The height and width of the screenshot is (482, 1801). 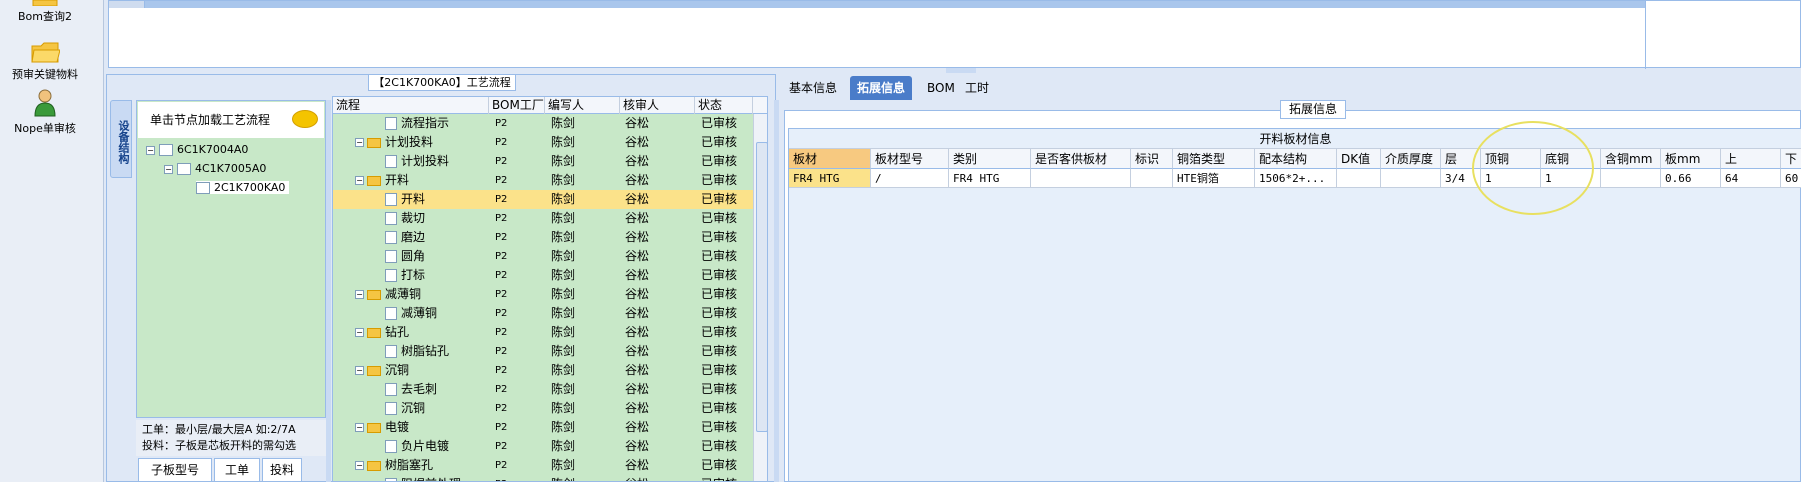 What do you see at coordinates (413, 199) in the screenshot?
I see `process-name: 开料` at bounding box center [413, 199].